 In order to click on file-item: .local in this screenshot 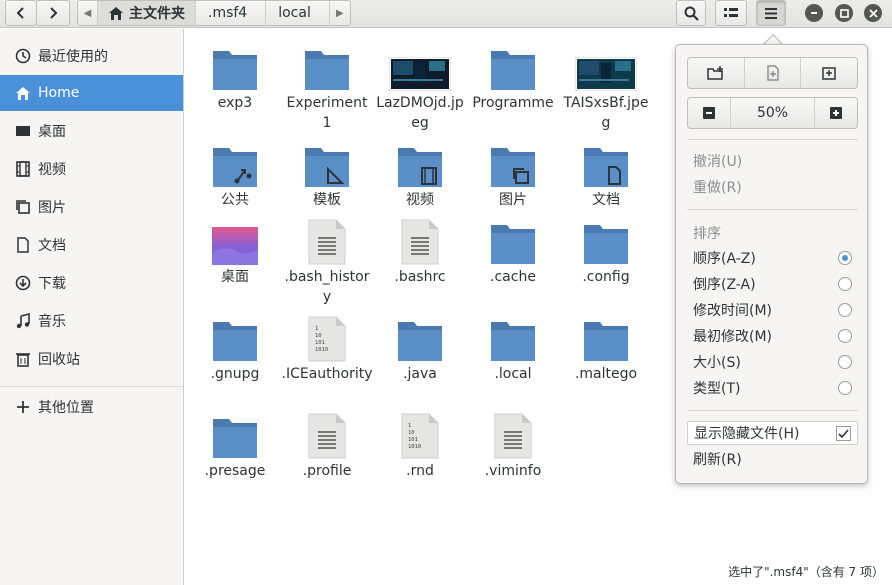, I will do `click(513, 342)`.